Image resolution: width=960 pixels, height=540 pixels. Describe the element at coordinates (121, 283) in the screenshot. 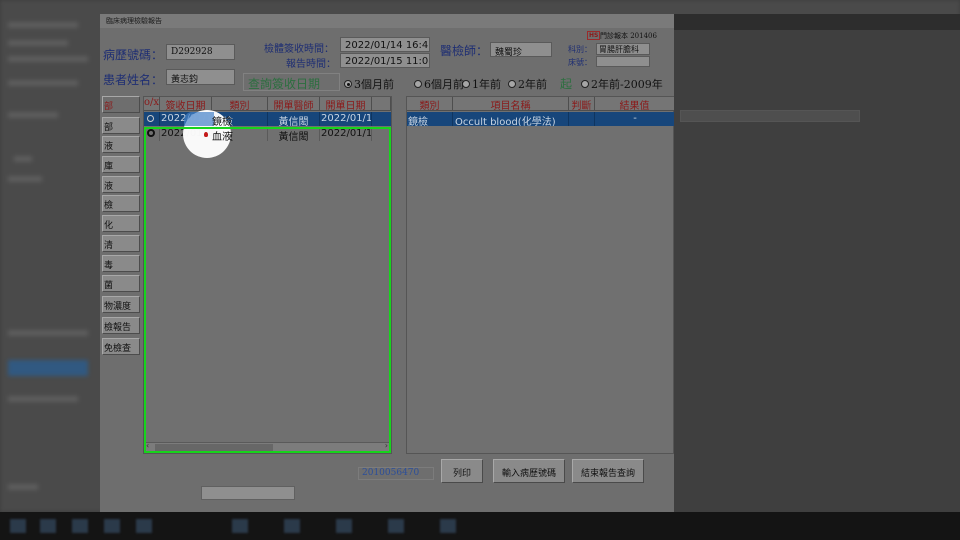

I see `side-button-10: 菌` at that location.